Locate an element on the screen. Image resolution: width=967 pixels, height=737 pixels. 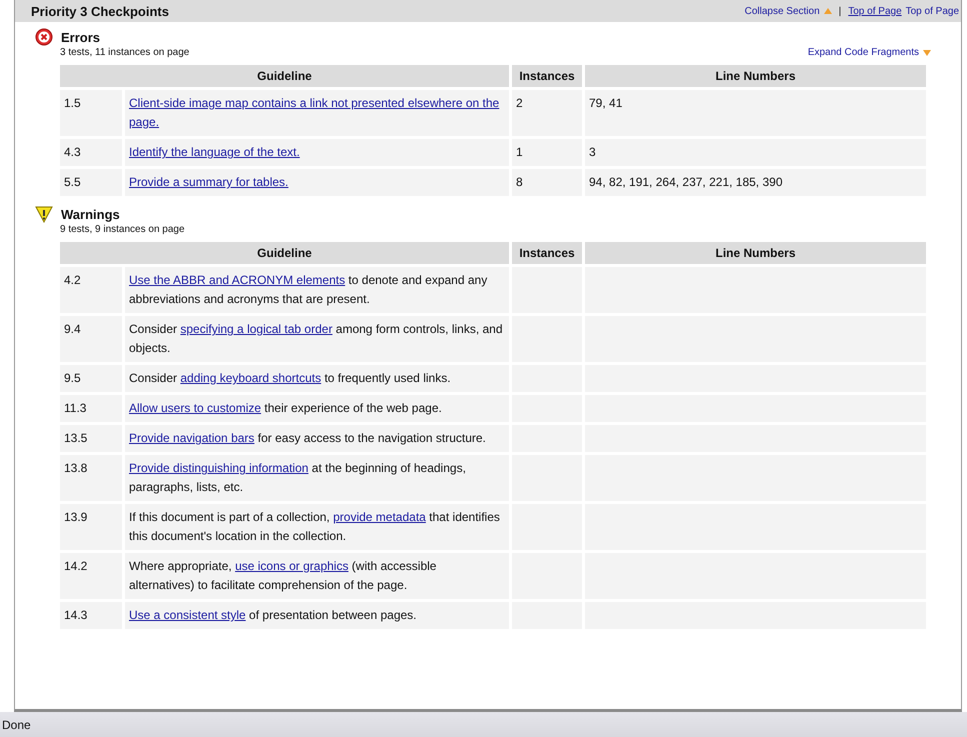
guideline-text: Use the ABBR and ACRONYM elements to denote and expand any abbreviations and acronyms that are present. is located at coordinates (308, 289).